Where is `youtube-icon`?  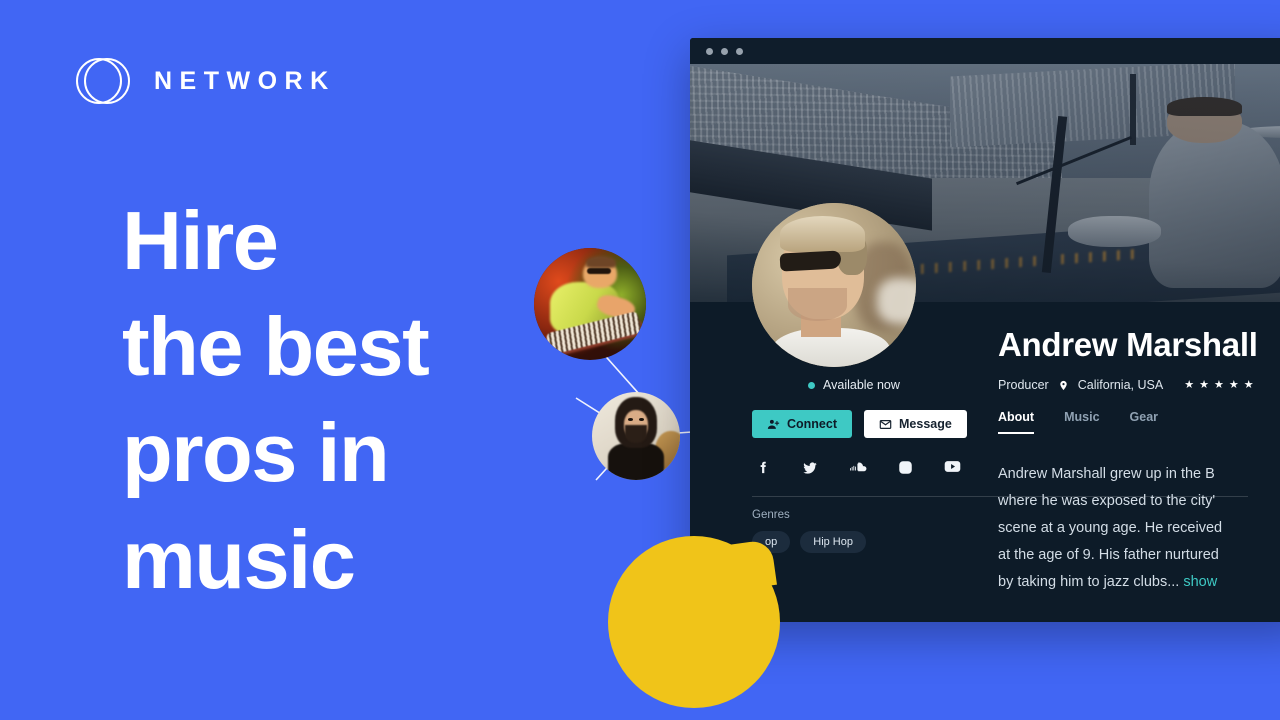 youtube-icon is located at coordinates (952, 468).